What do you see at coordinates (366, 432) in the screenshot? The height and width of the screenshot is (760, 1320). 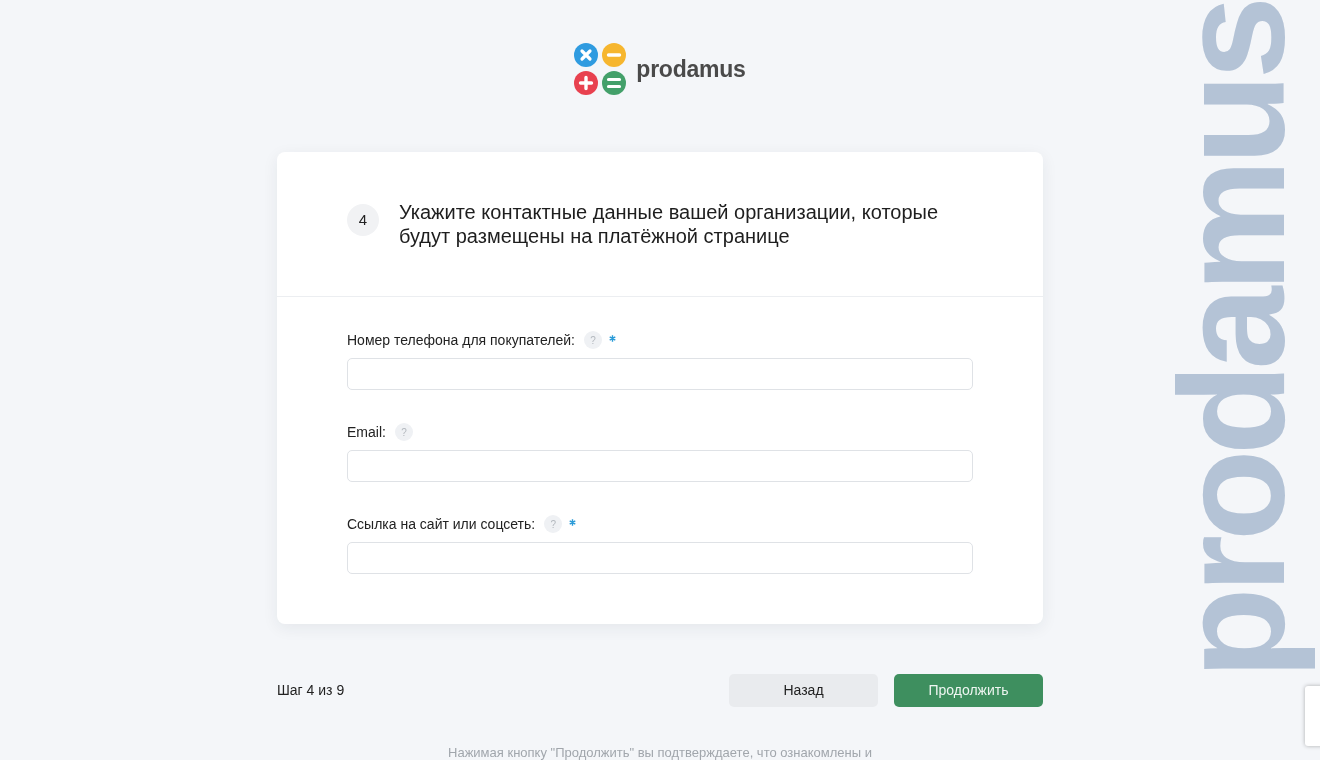 I see `field-label: Email:` at bounding box center [366, 432].